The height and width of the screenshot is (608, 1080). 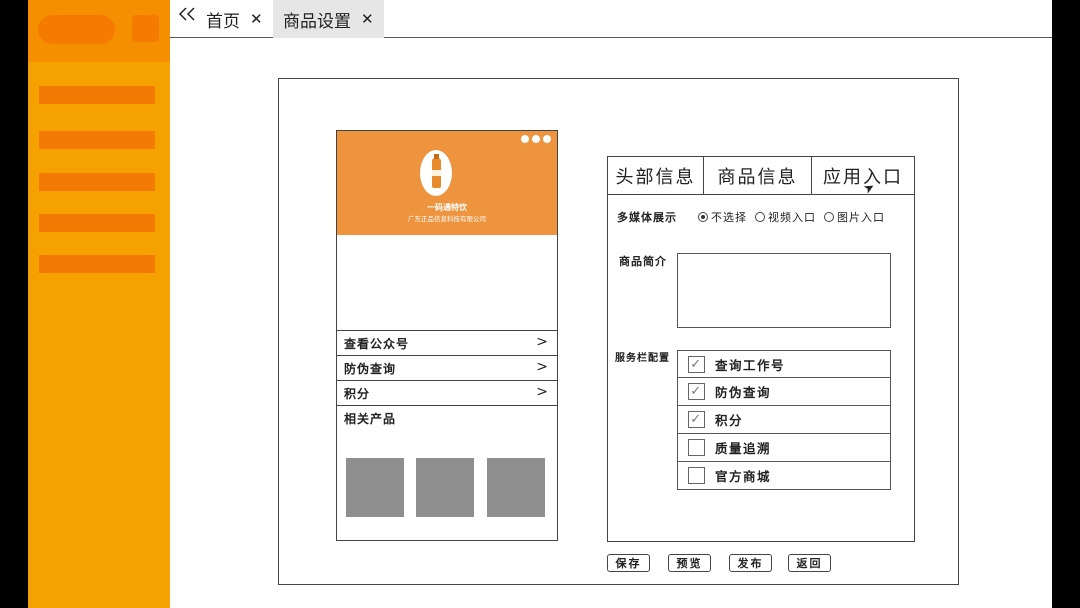 I want to click on bottle-icon, so click(x=436, y=171).